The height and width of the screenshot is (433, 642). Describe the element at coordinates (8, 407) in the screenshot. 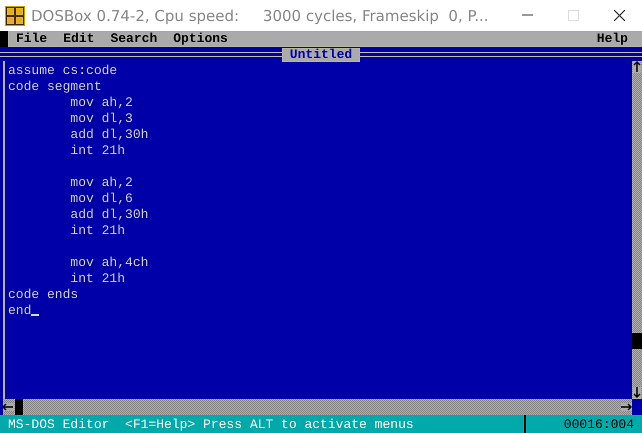

I see `arrow-left-icon` at that location.